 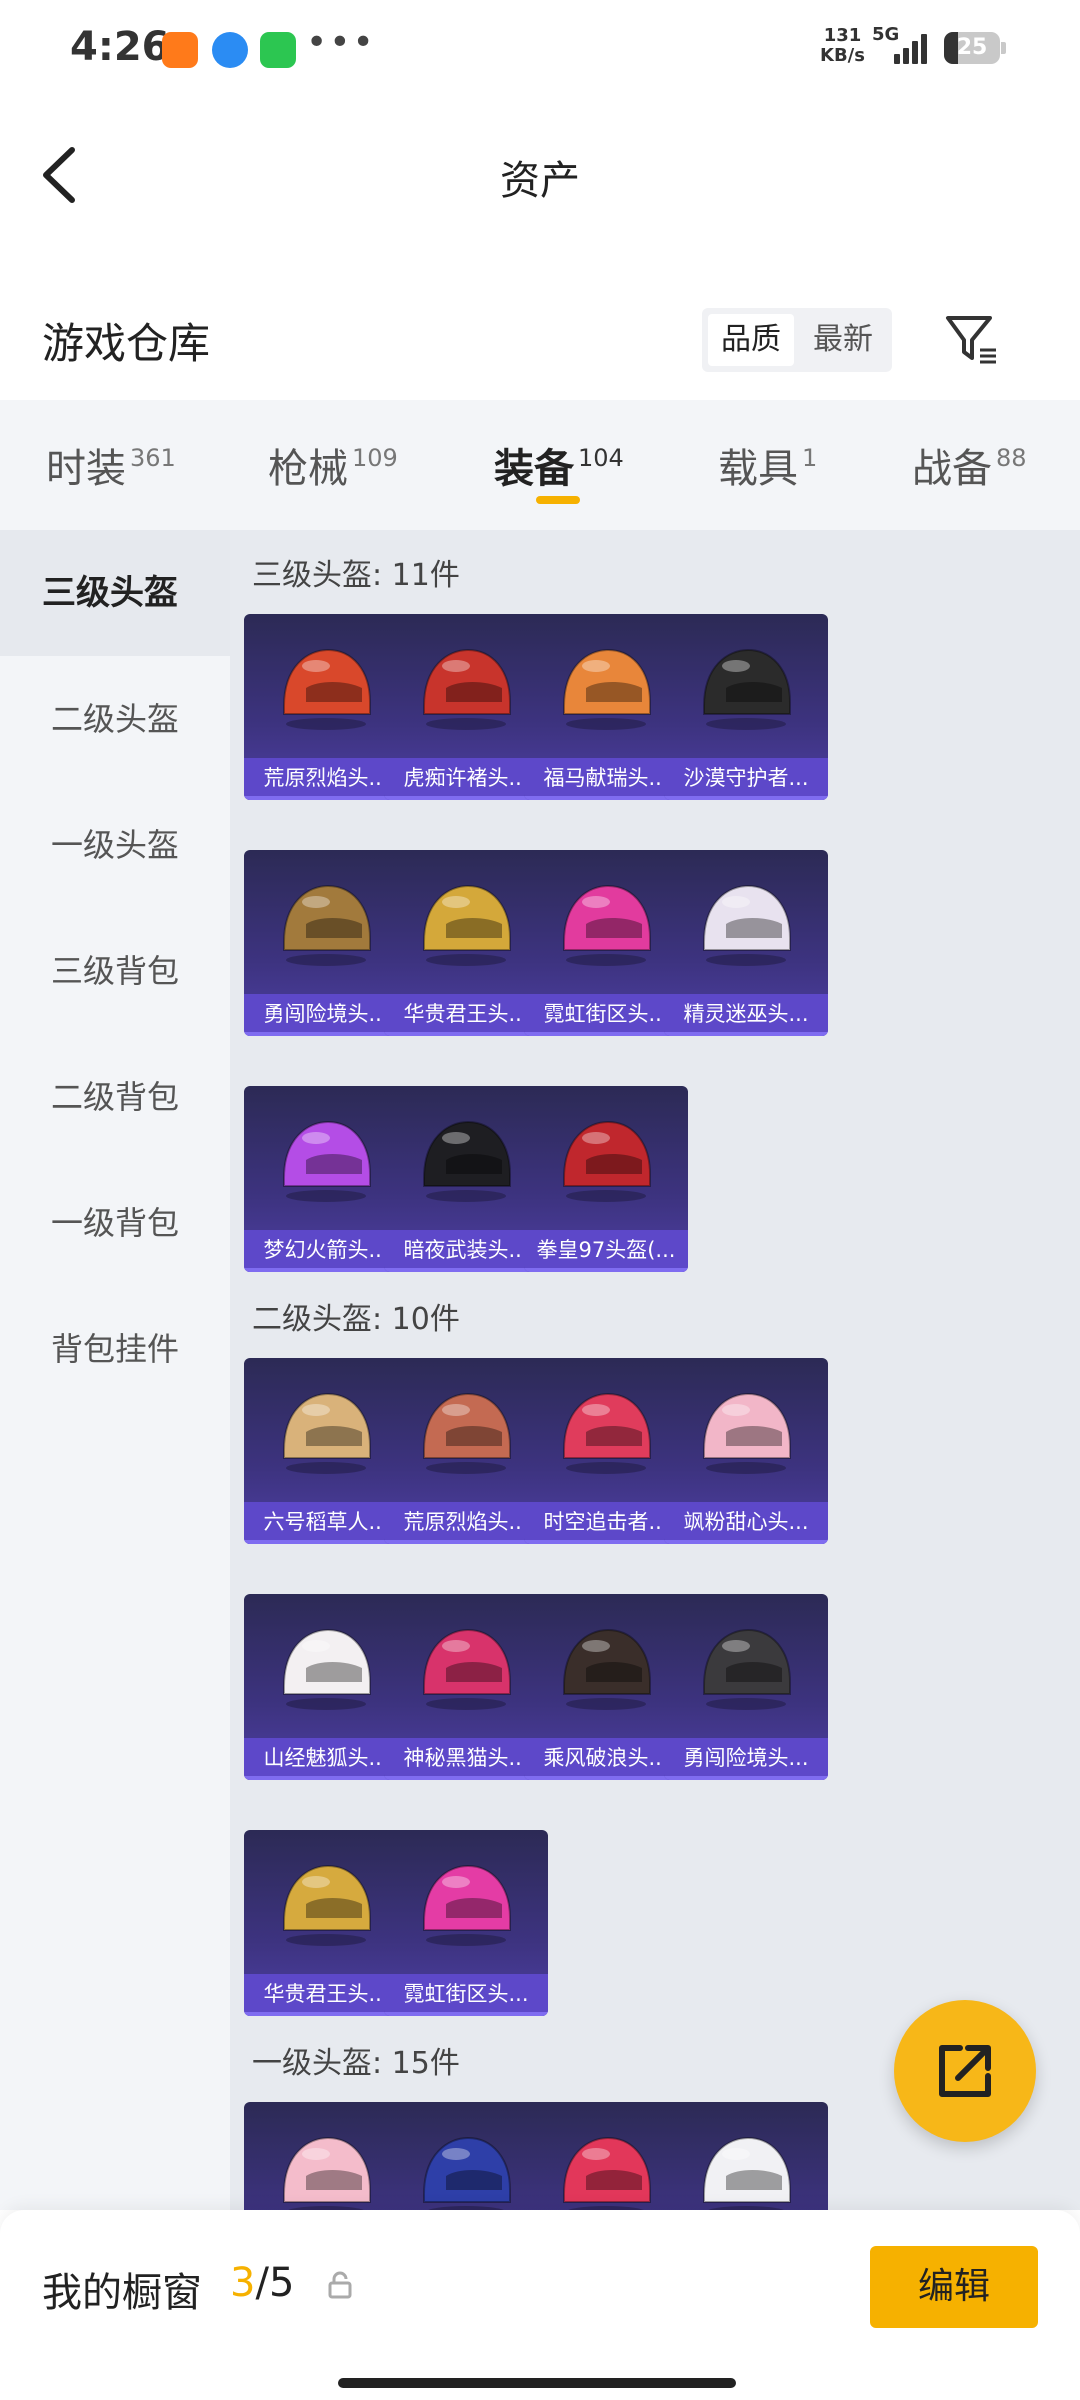 I want to click on category-tabs: 时装 361 枪械 109 装备 104 载具 1 战备 88, so click(x=540, y=465).